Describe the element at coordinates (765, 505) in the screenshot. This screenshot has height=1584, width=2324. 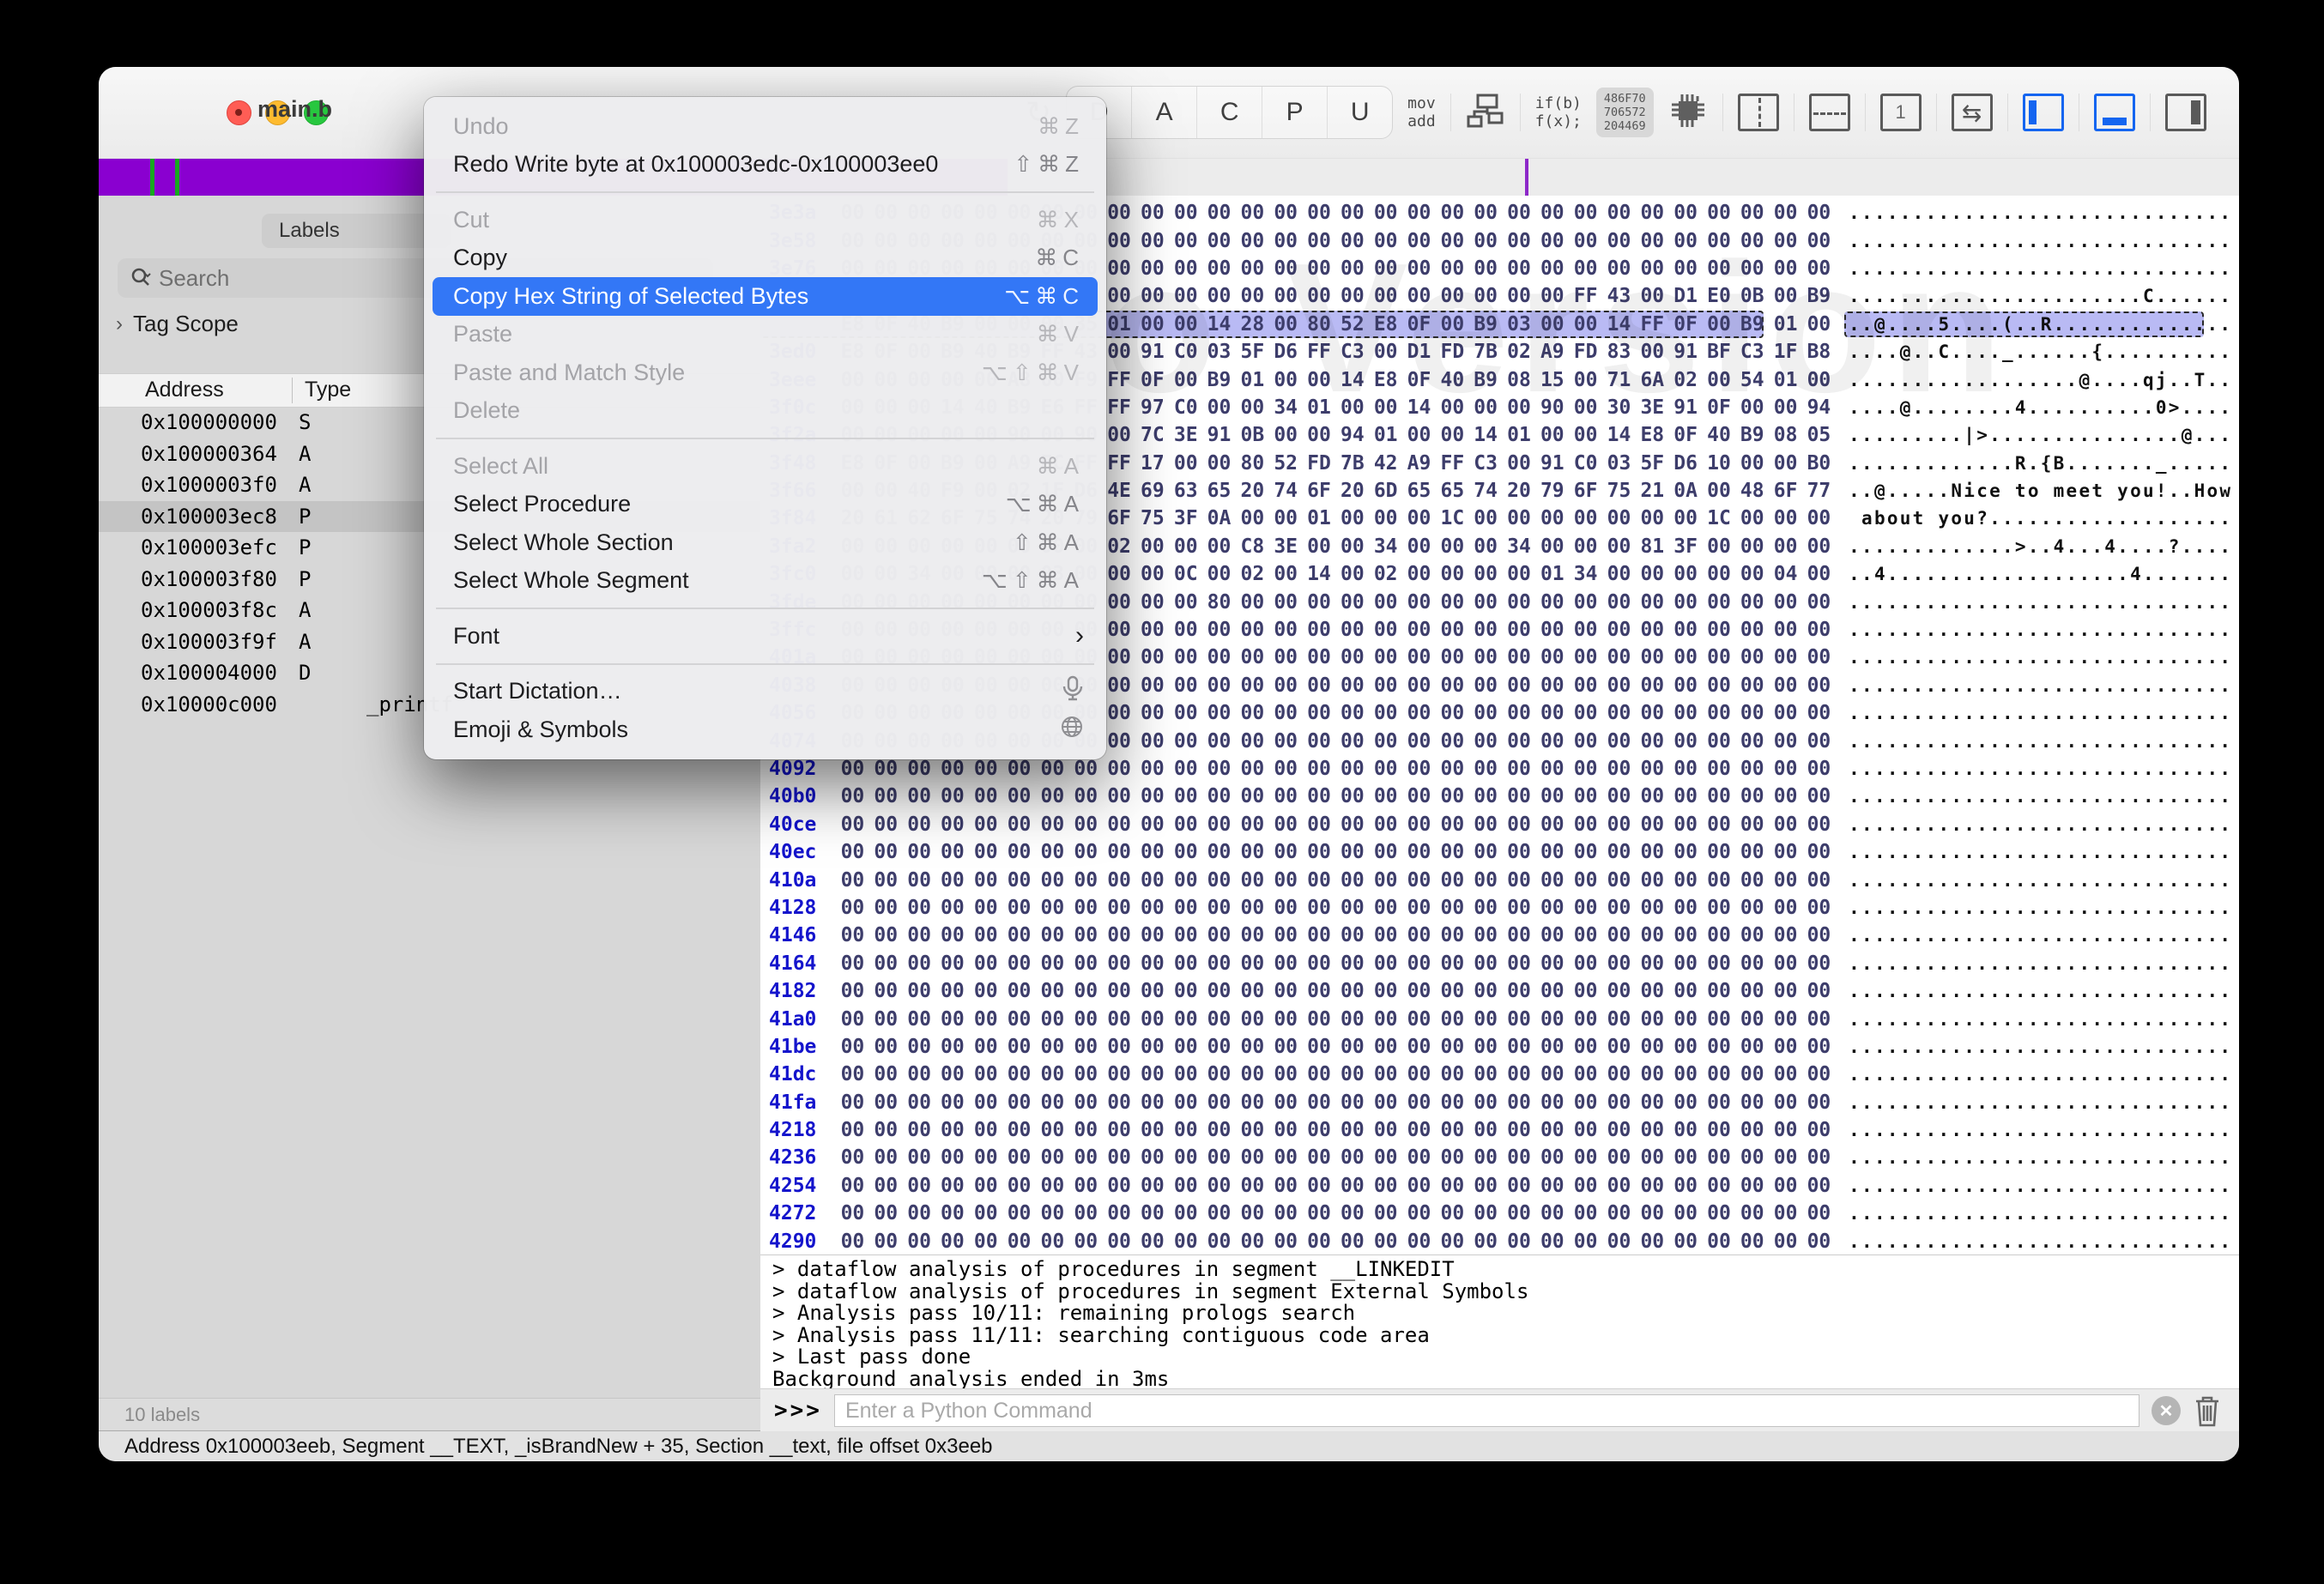
I see `menu-item-select-procedure: Select Procedure ⌥⌘A` at that location.